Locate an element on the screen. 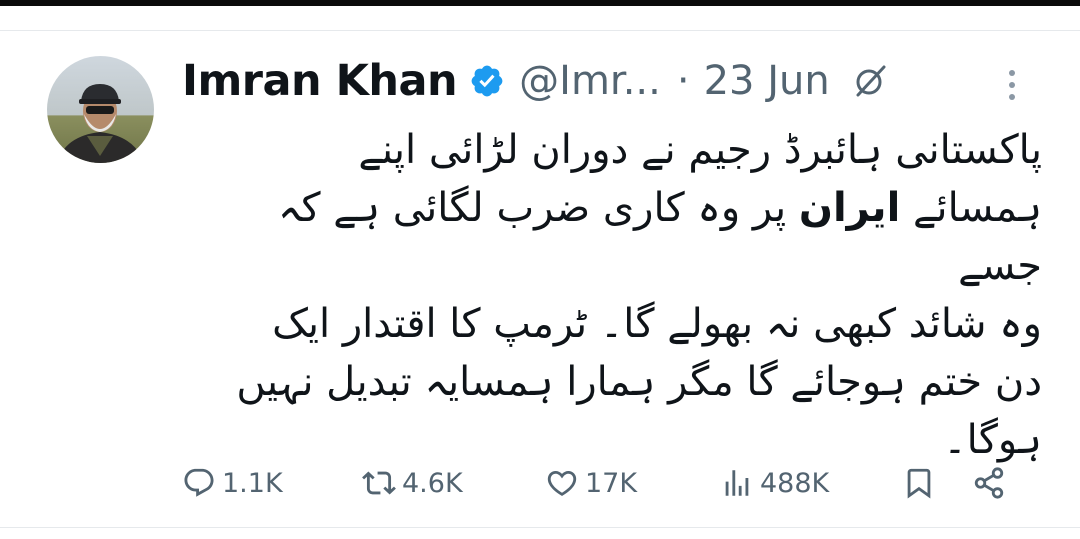 This screenshot has width=1080, height=539. views-chart-icon is located at coordinates (737, 483).